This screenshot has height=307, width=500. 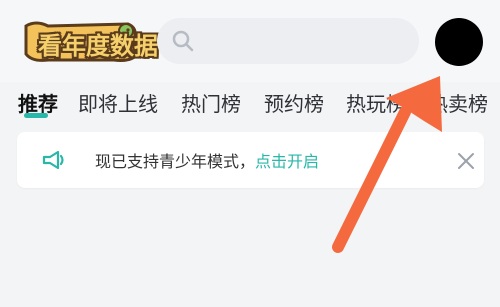 What do you see at coordinates (458, 102) in the screenshot?
I see `tab-hot-sale: 热卖榜` at bounding box center [458, 102].